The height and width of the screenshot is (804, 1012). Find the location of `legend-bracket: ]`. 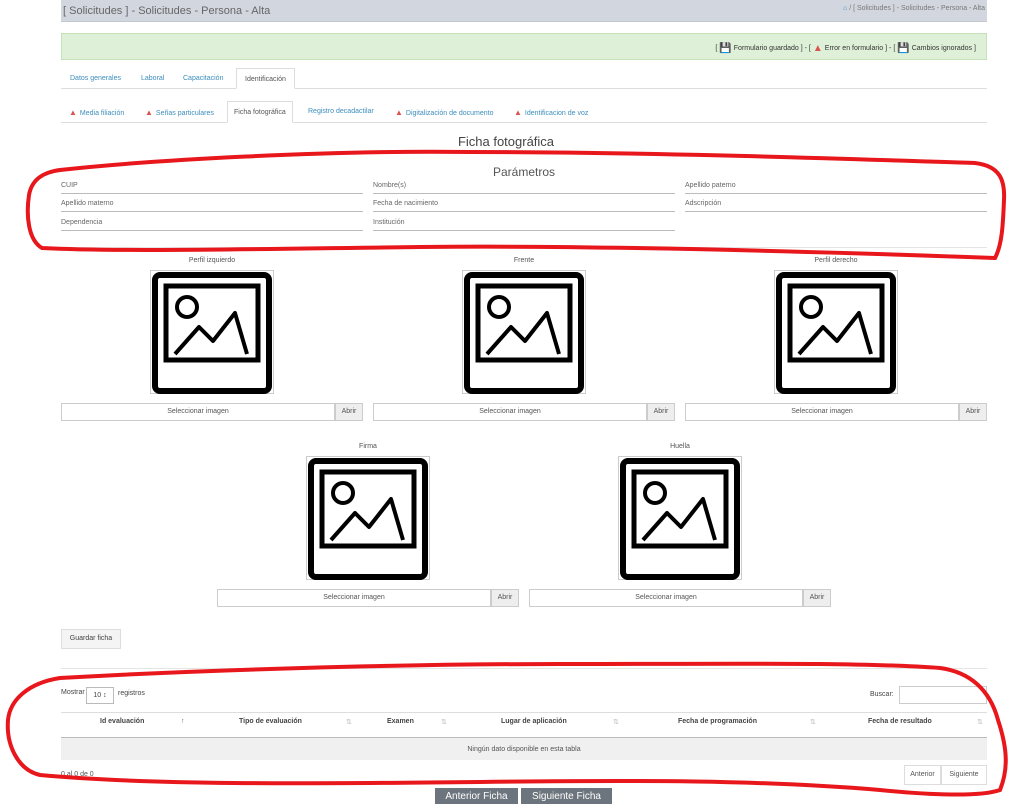

legend-bracket: ] is located at coordinates (975, 48).